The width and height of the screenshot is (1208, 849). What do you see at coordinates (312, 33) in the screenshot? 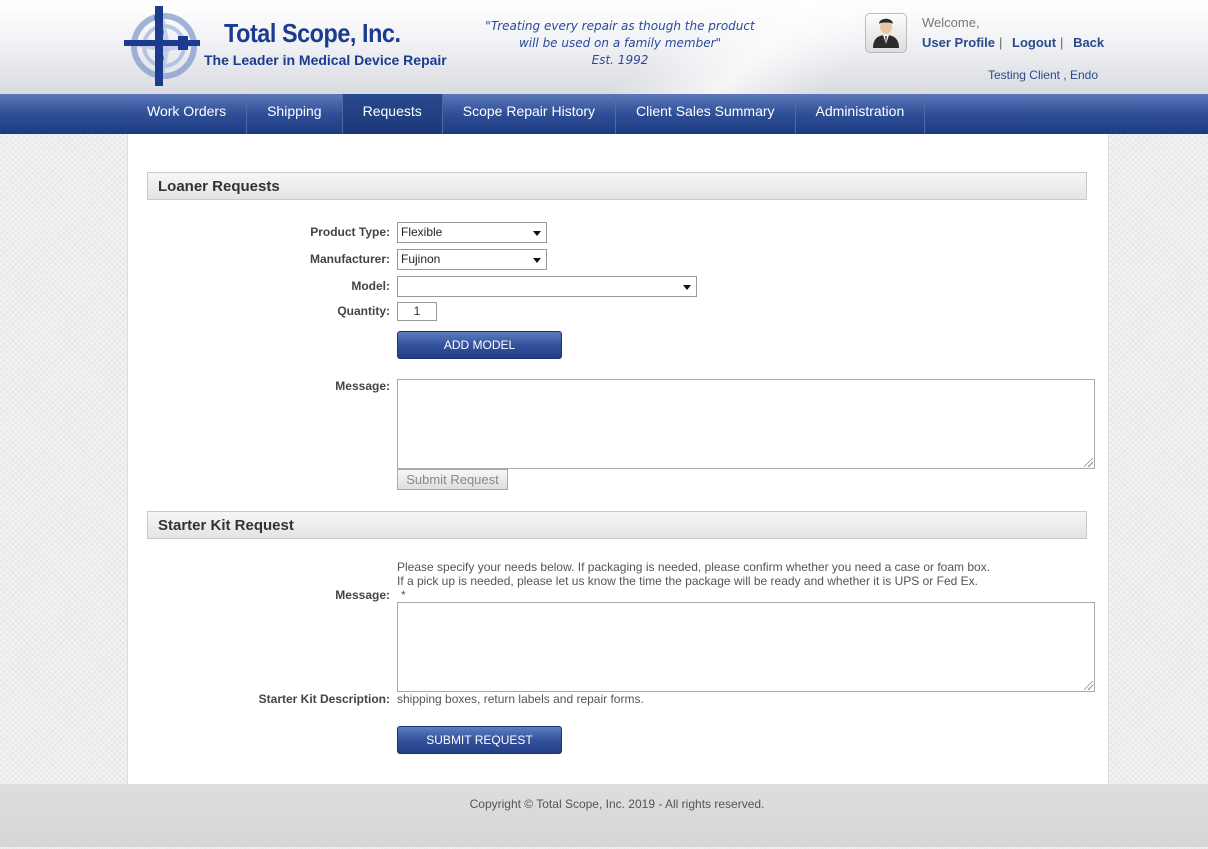
I see `company-name: Total Scope, Inc.` at bounding box center [312, 33].